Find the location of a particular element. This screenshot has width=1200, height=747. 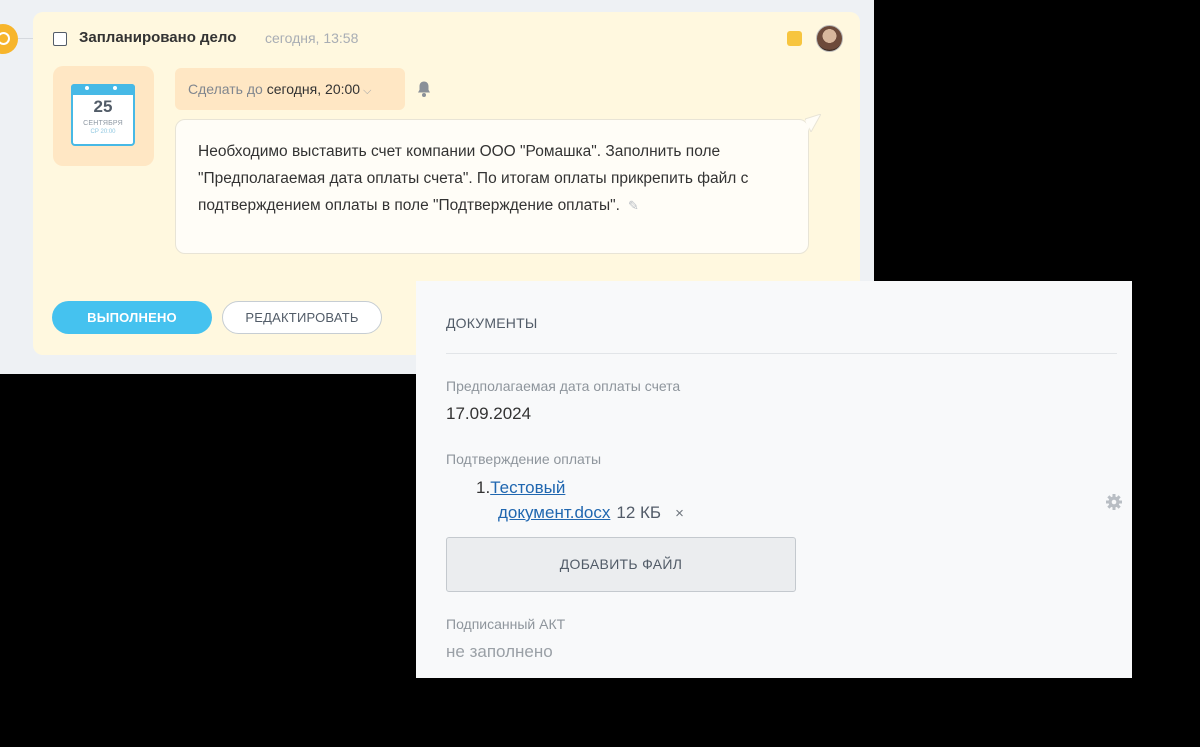

bubble-tail is located at coordinates (813, 123).